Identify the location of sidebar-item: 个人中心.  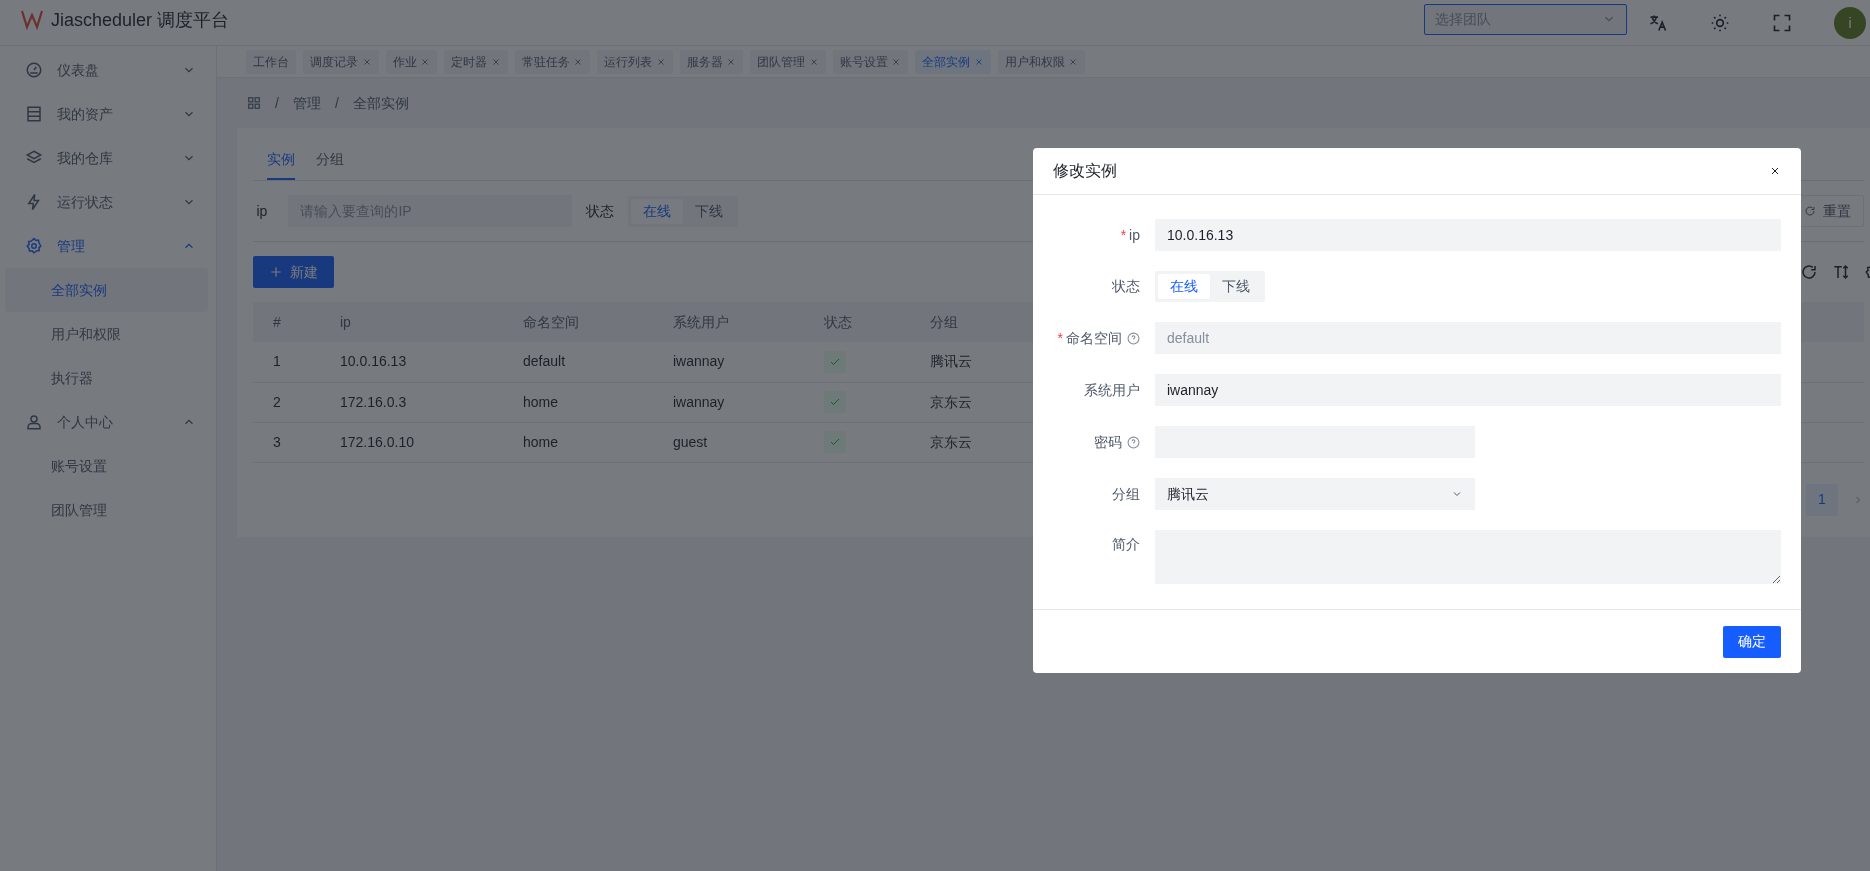
(106, 422).